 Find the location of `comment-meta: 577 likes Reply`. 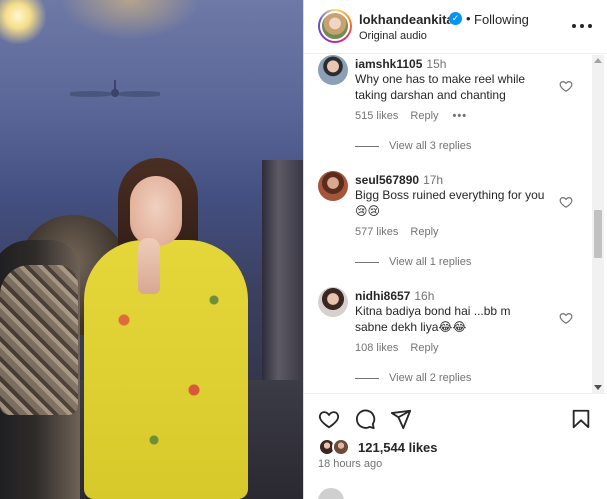

comment-meta: 577 likes Reply is located at coordinates (397, 232).